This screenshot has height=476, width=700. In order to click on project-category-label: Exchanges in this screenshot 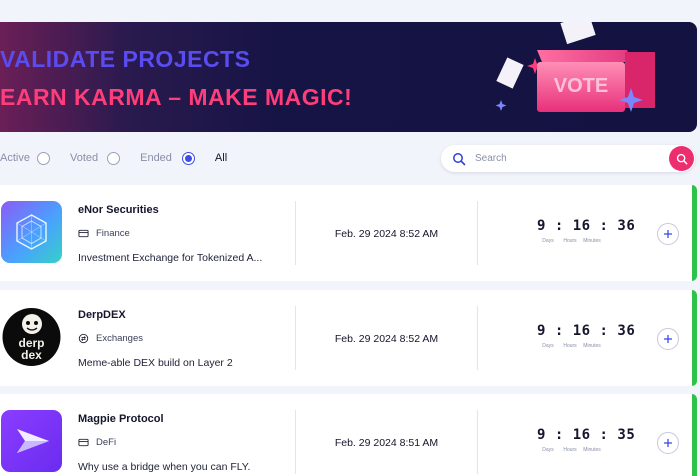, I will do `click(120, 338)`.